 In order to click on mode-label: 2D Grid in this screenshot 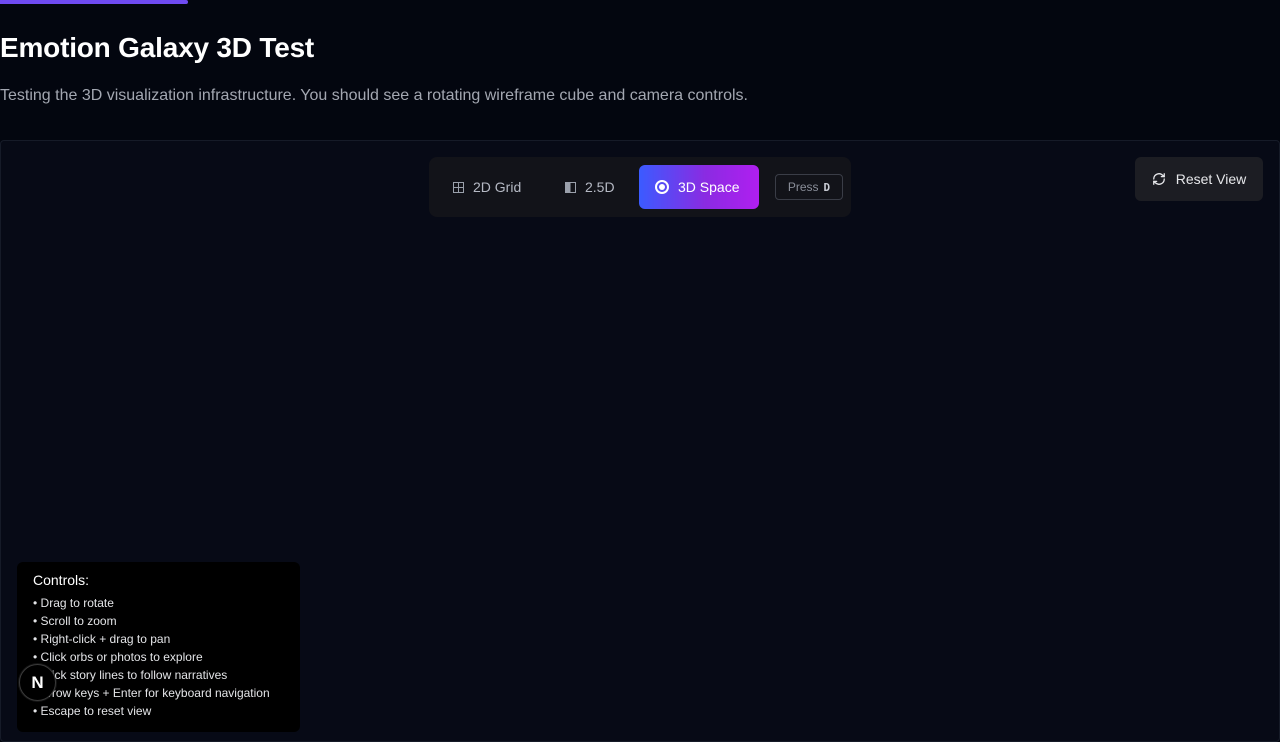, I will do `click(497, 187)`.